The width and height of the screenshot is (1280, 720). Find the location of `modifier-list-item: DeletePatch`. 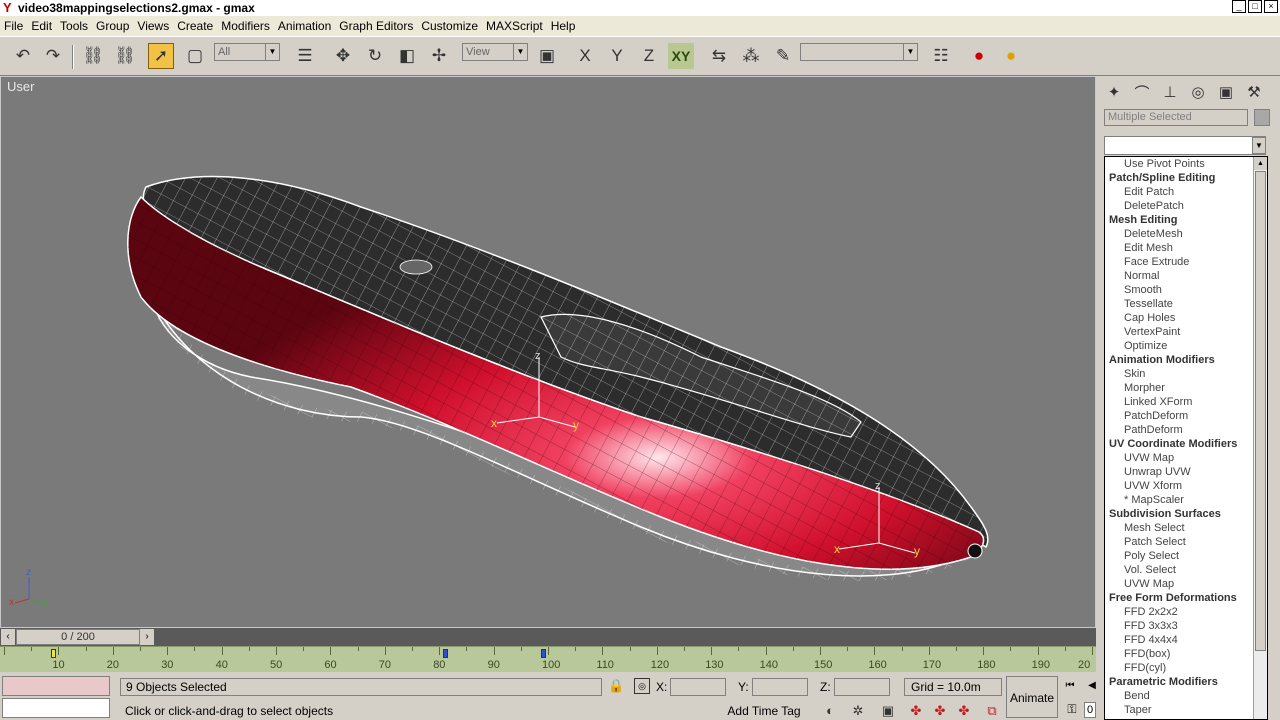

modifier-list-item: DeletePatch is located at coordinates (1180, 206).